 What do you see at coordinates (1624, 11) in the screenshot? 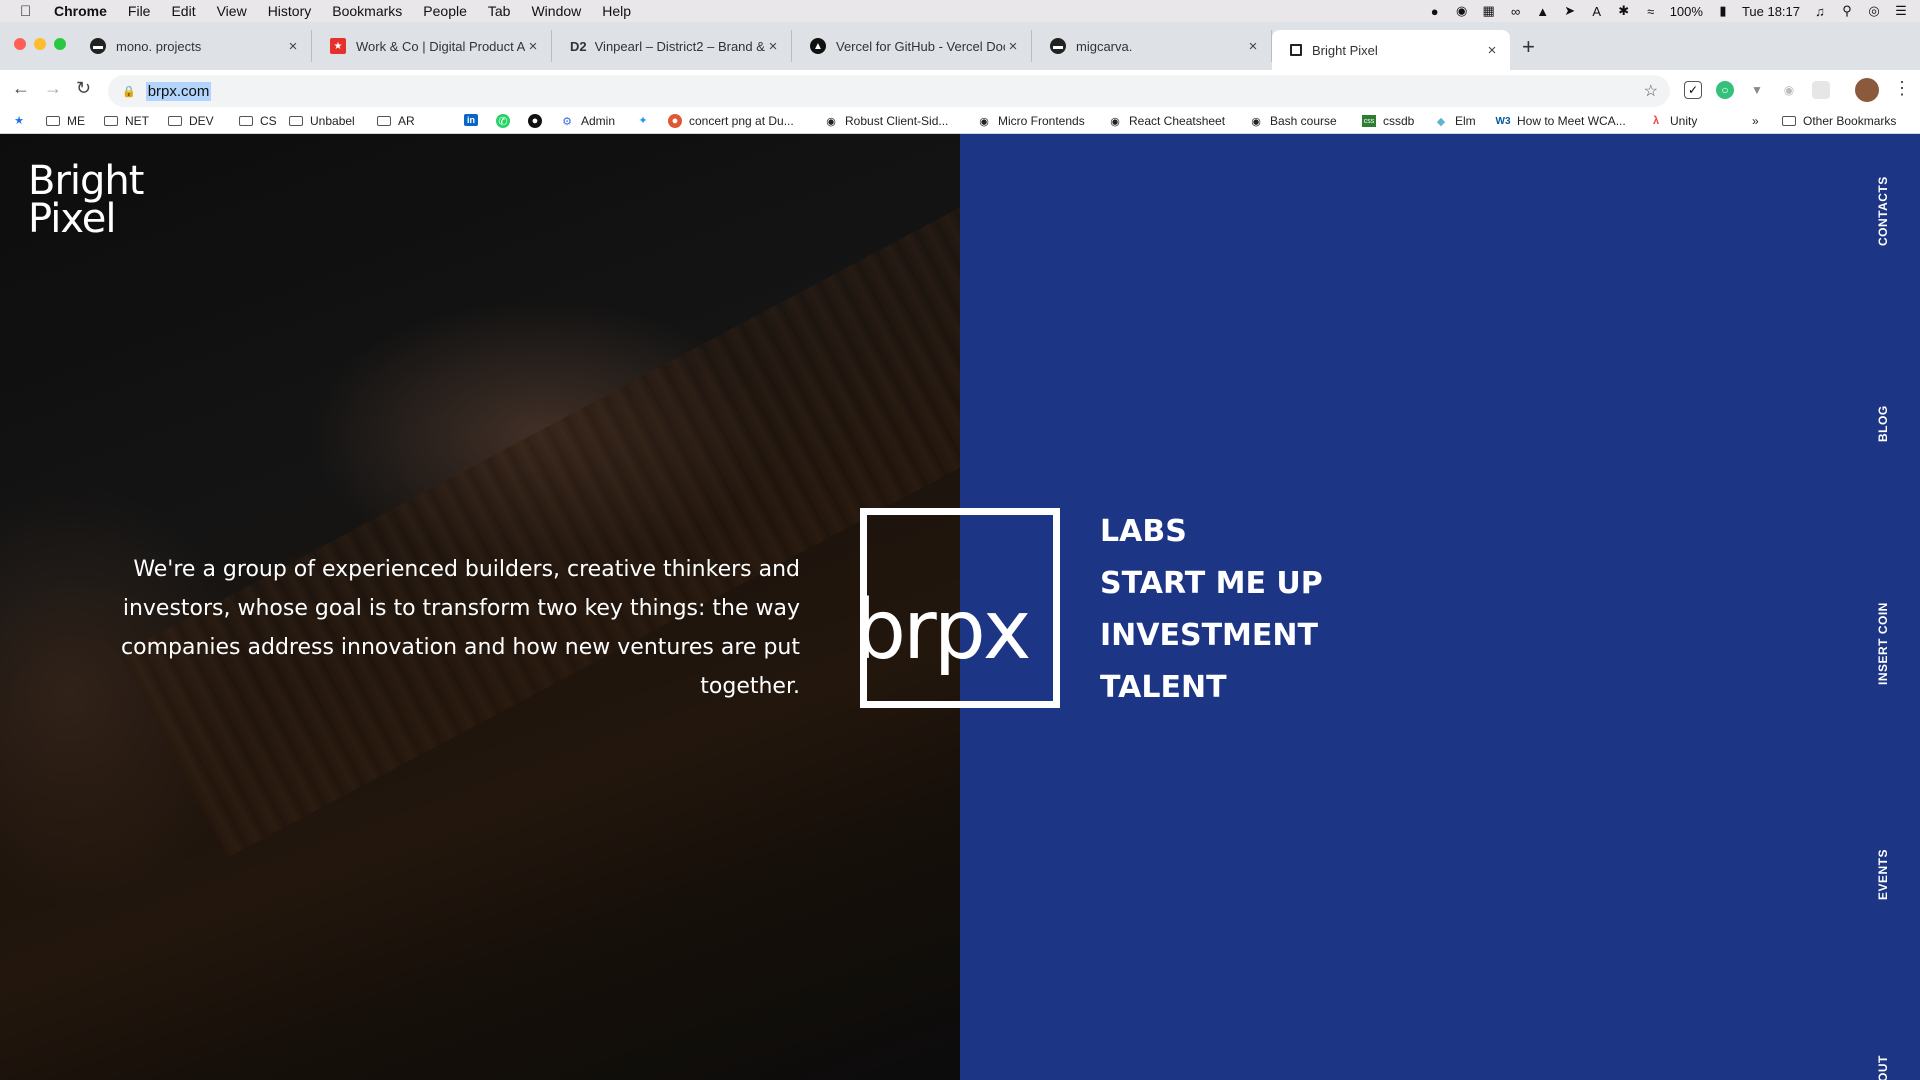
I see `bluetooth-icon: ✱` at bounding box center [1624, 11].